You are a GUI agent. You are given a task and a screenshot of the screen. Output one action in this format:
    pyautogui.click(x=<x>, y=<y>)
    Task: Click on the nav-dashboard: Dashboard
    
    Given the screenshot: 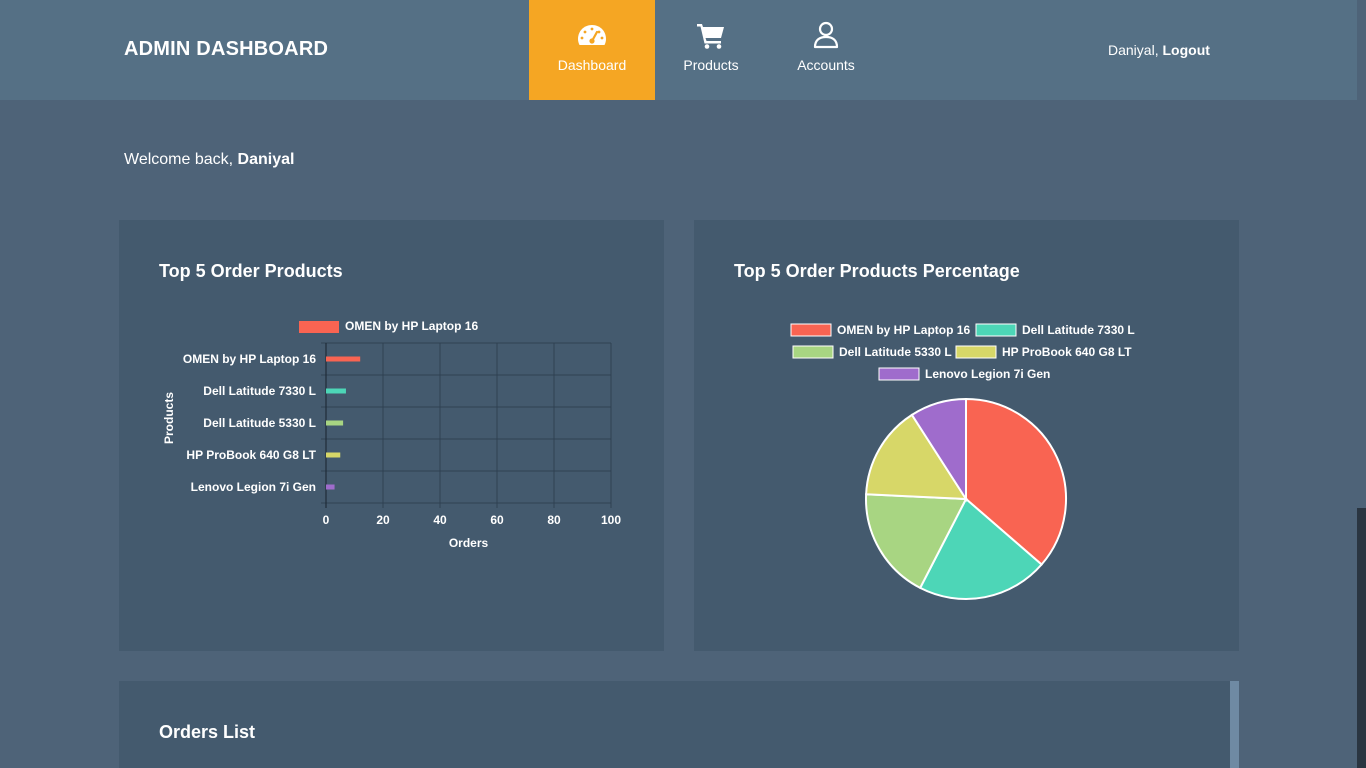 What is the action you would take?
    pyautogui.click(x=592, y=50)
    